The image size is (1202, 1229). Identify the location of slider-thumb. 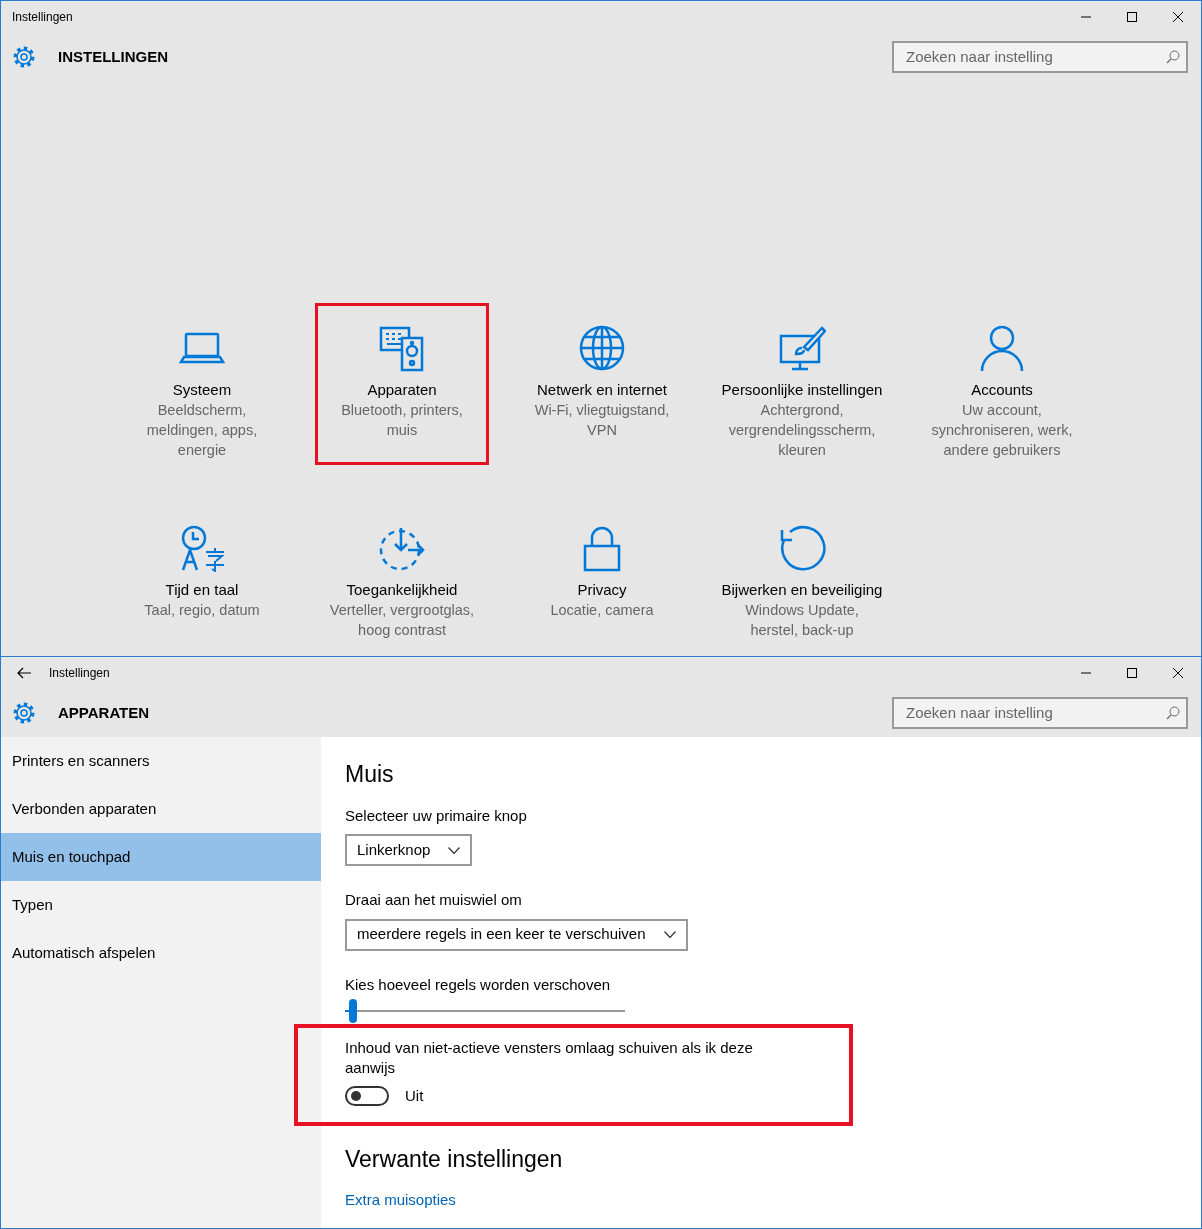
(353, 1011).